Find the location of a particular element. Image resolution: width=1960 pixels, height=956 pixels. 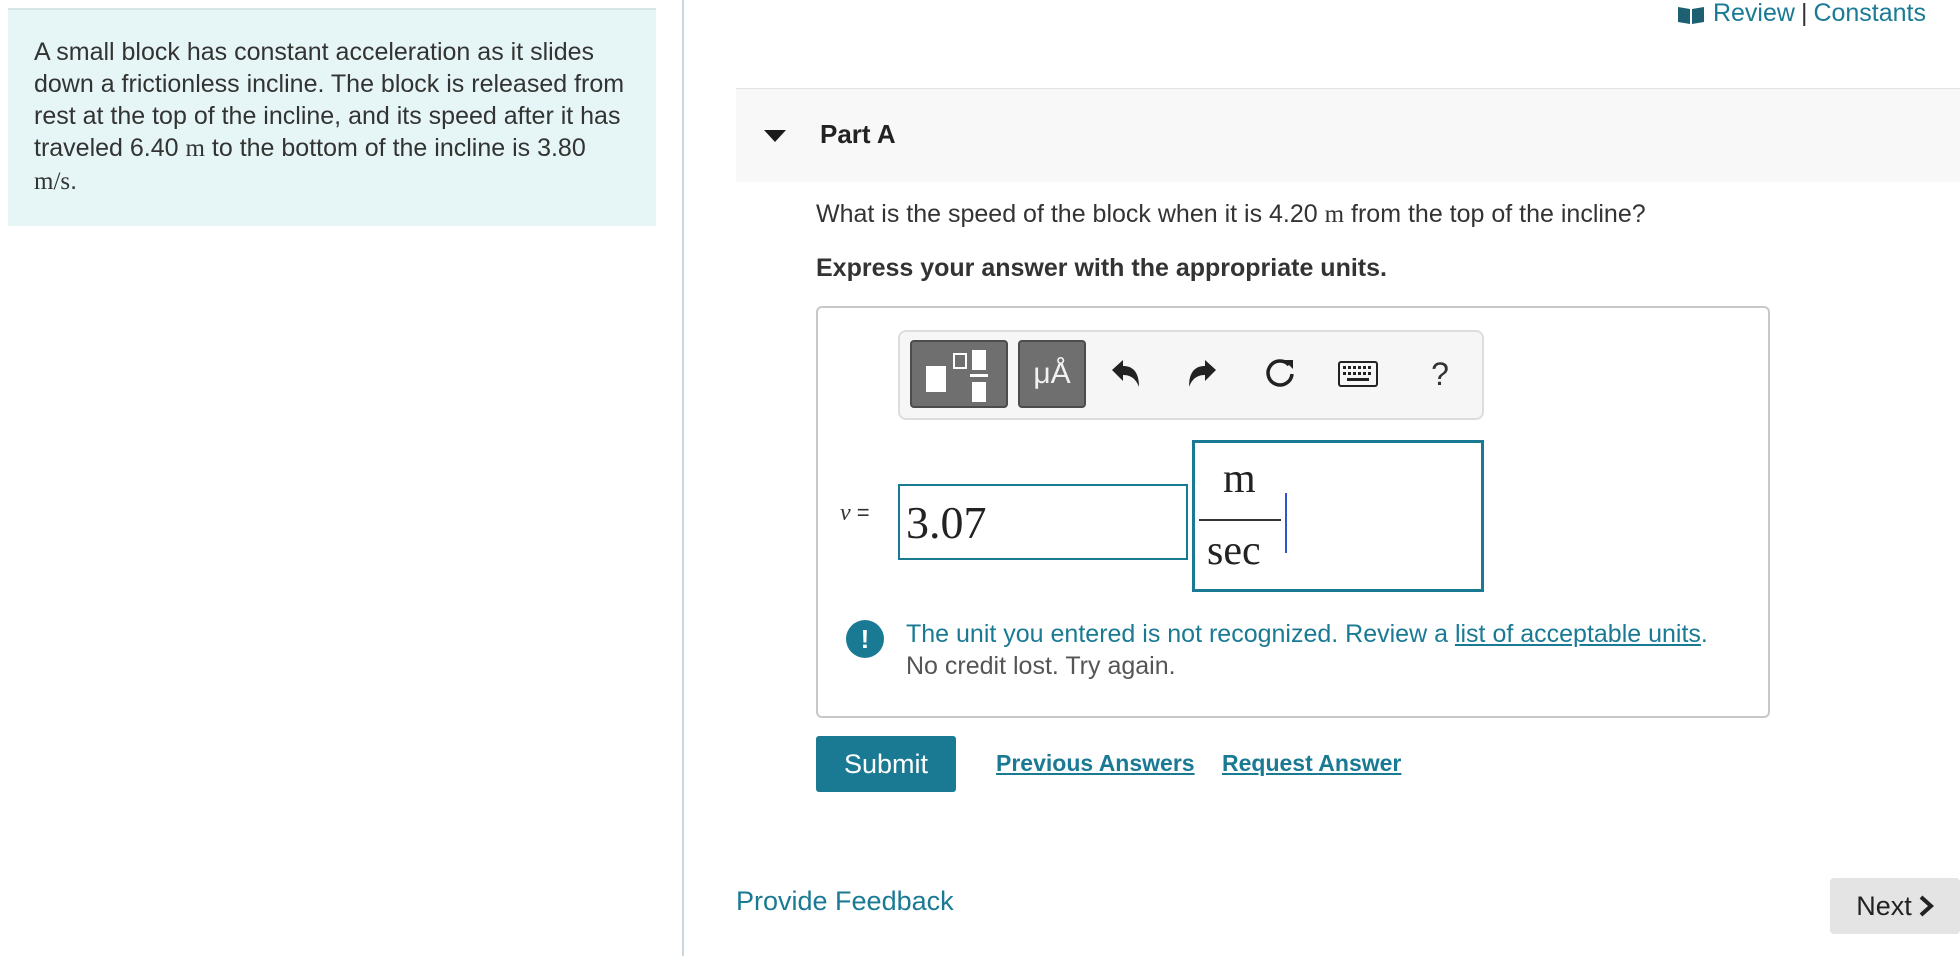

provide-feedback-link: Provide Feedback is located at coordinates (845, 901).